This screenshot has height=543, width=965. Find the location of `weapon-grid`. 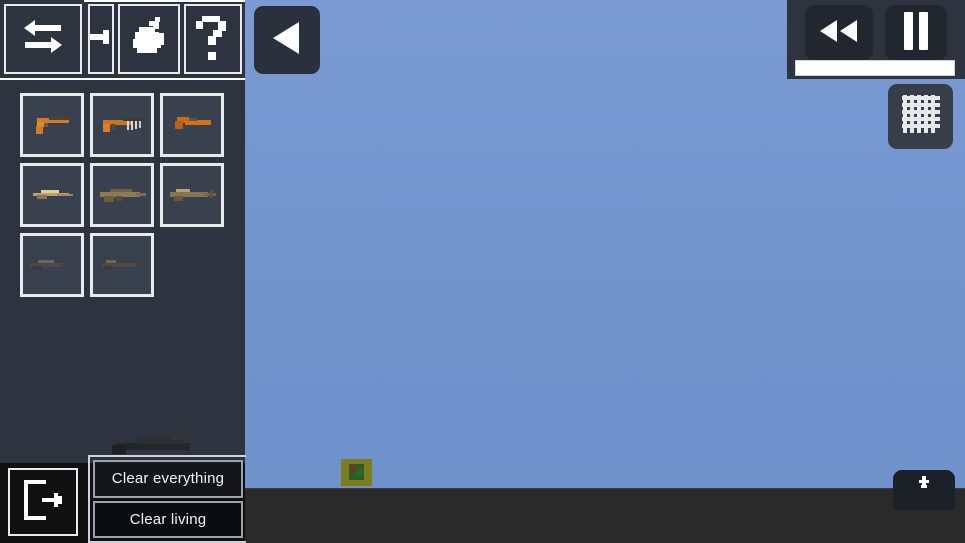

weapon-grid is located at coordinates (125, 195).